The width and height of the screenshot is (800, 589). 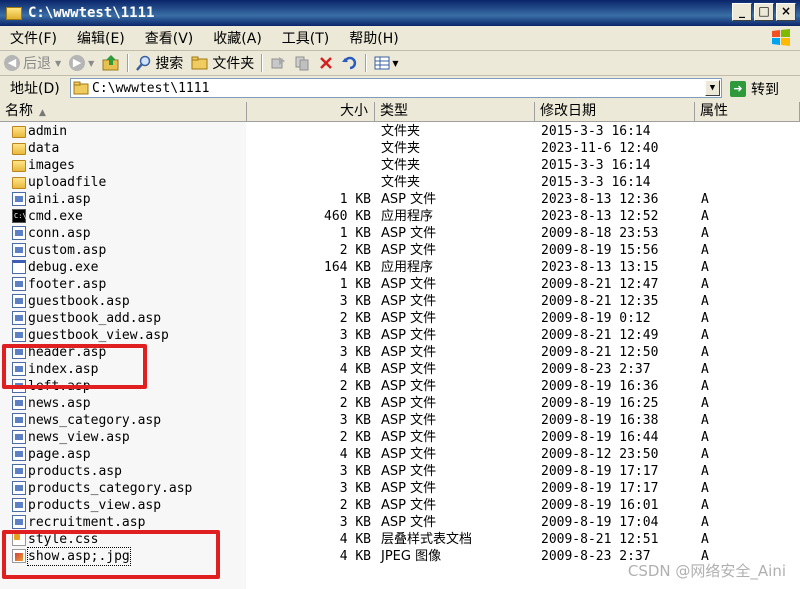 What do you see at coordinates (347, 267) in the screenshot?
I see `file-size: 164 KB` at bounding box center [347, 267].